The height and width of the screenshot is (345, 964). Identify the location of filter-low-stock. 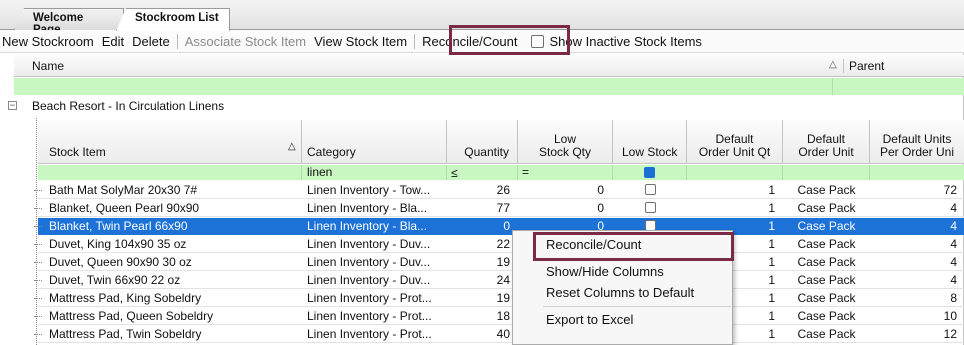
(650, 172).